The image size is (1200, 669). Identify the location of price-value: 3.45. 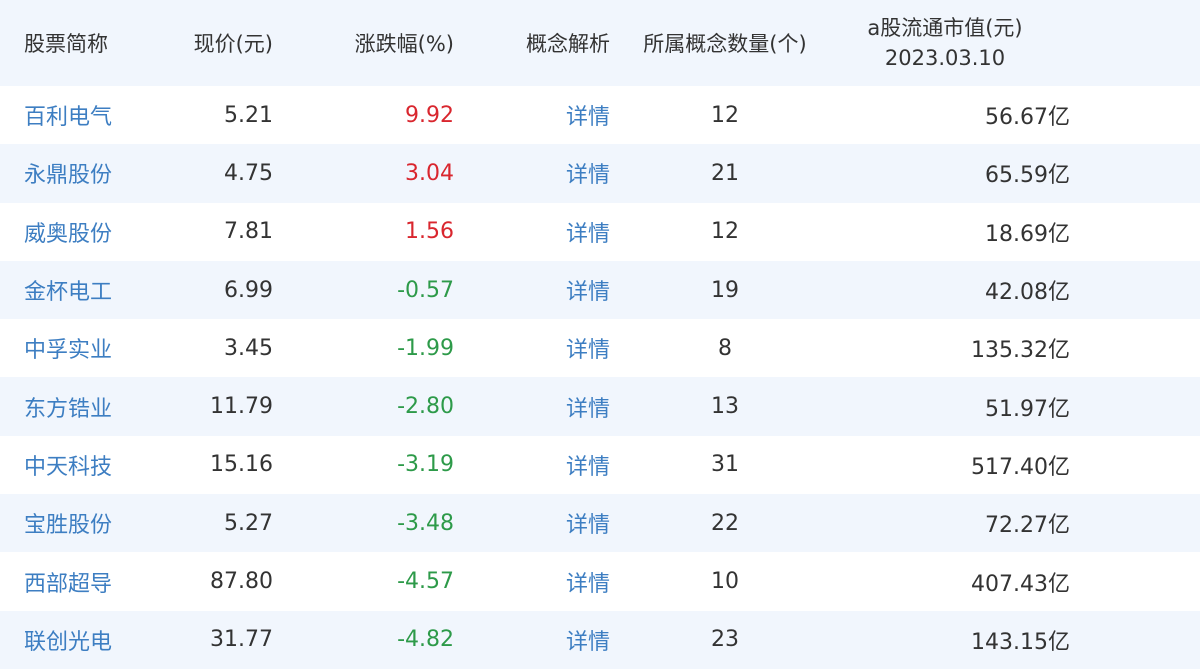
(248, 348).